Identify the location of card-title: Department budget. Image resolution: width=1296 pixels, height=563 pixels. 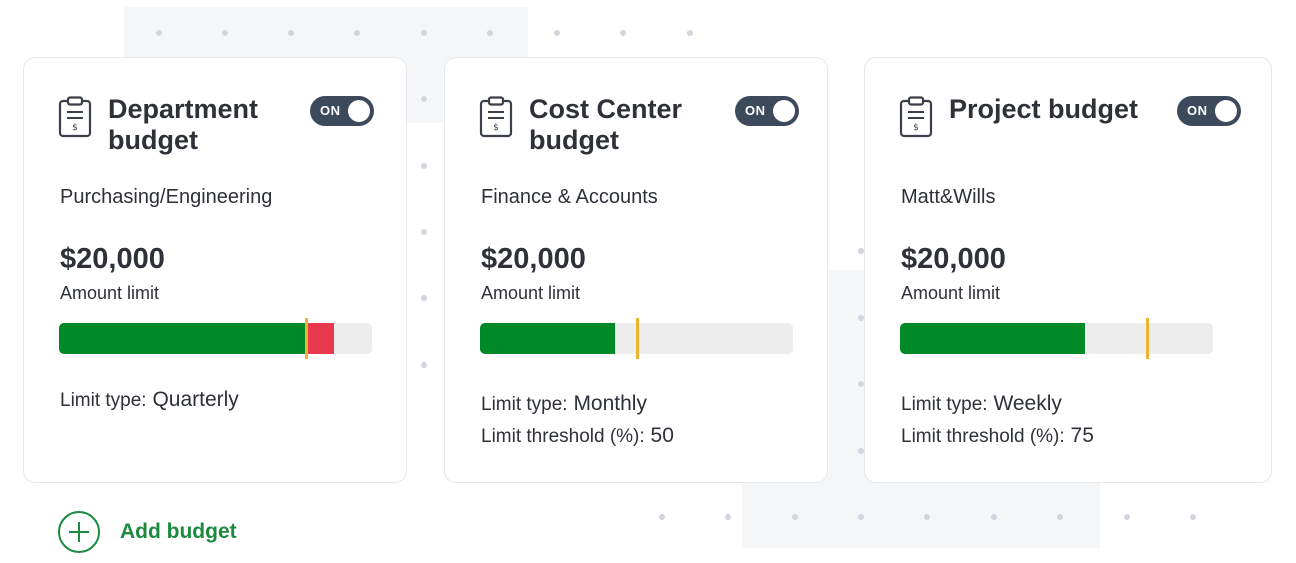
(183, 124).